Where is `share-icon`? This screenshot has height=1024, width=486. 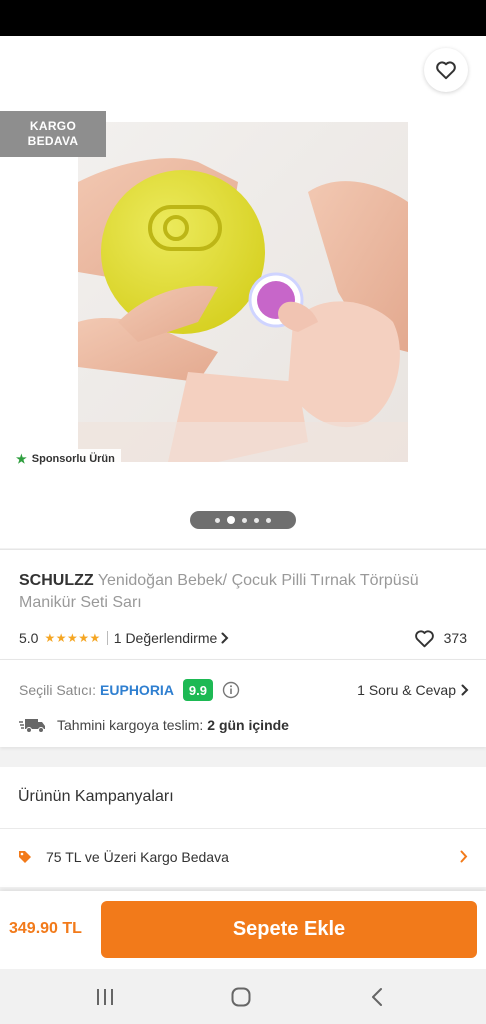
share-icon is located at coordinates (382, 70).